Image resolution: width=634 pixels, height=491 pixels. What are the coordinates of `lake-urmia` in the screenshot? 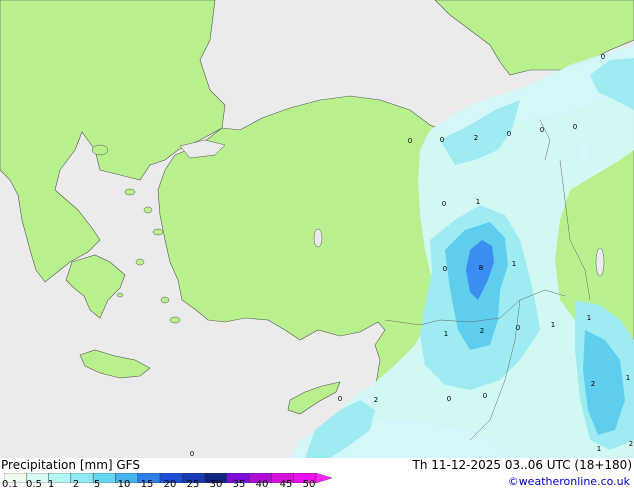 It's located at (600, 262).